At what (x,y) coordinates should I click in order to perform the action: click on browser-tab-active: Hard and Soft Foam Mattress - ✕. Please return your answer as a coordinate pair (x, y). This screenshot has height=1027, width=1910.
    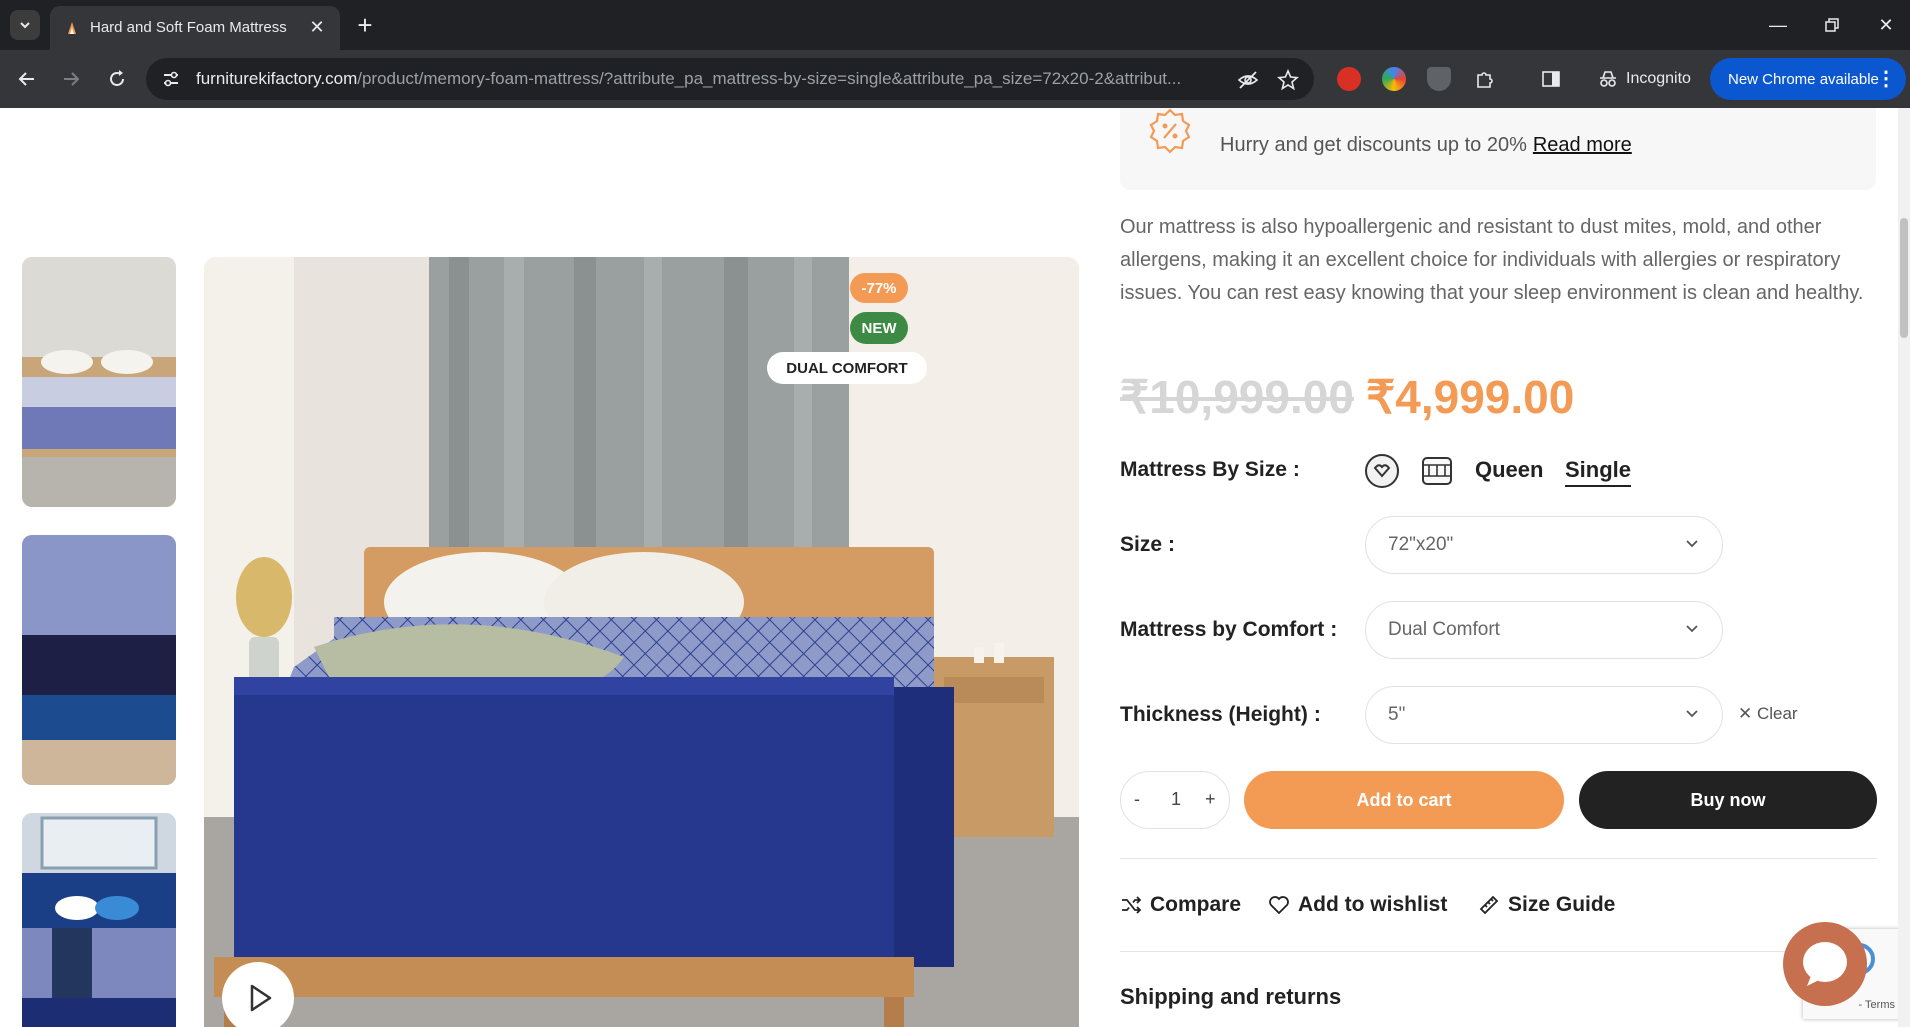
    Looking at the image, I should click on (195, 28).